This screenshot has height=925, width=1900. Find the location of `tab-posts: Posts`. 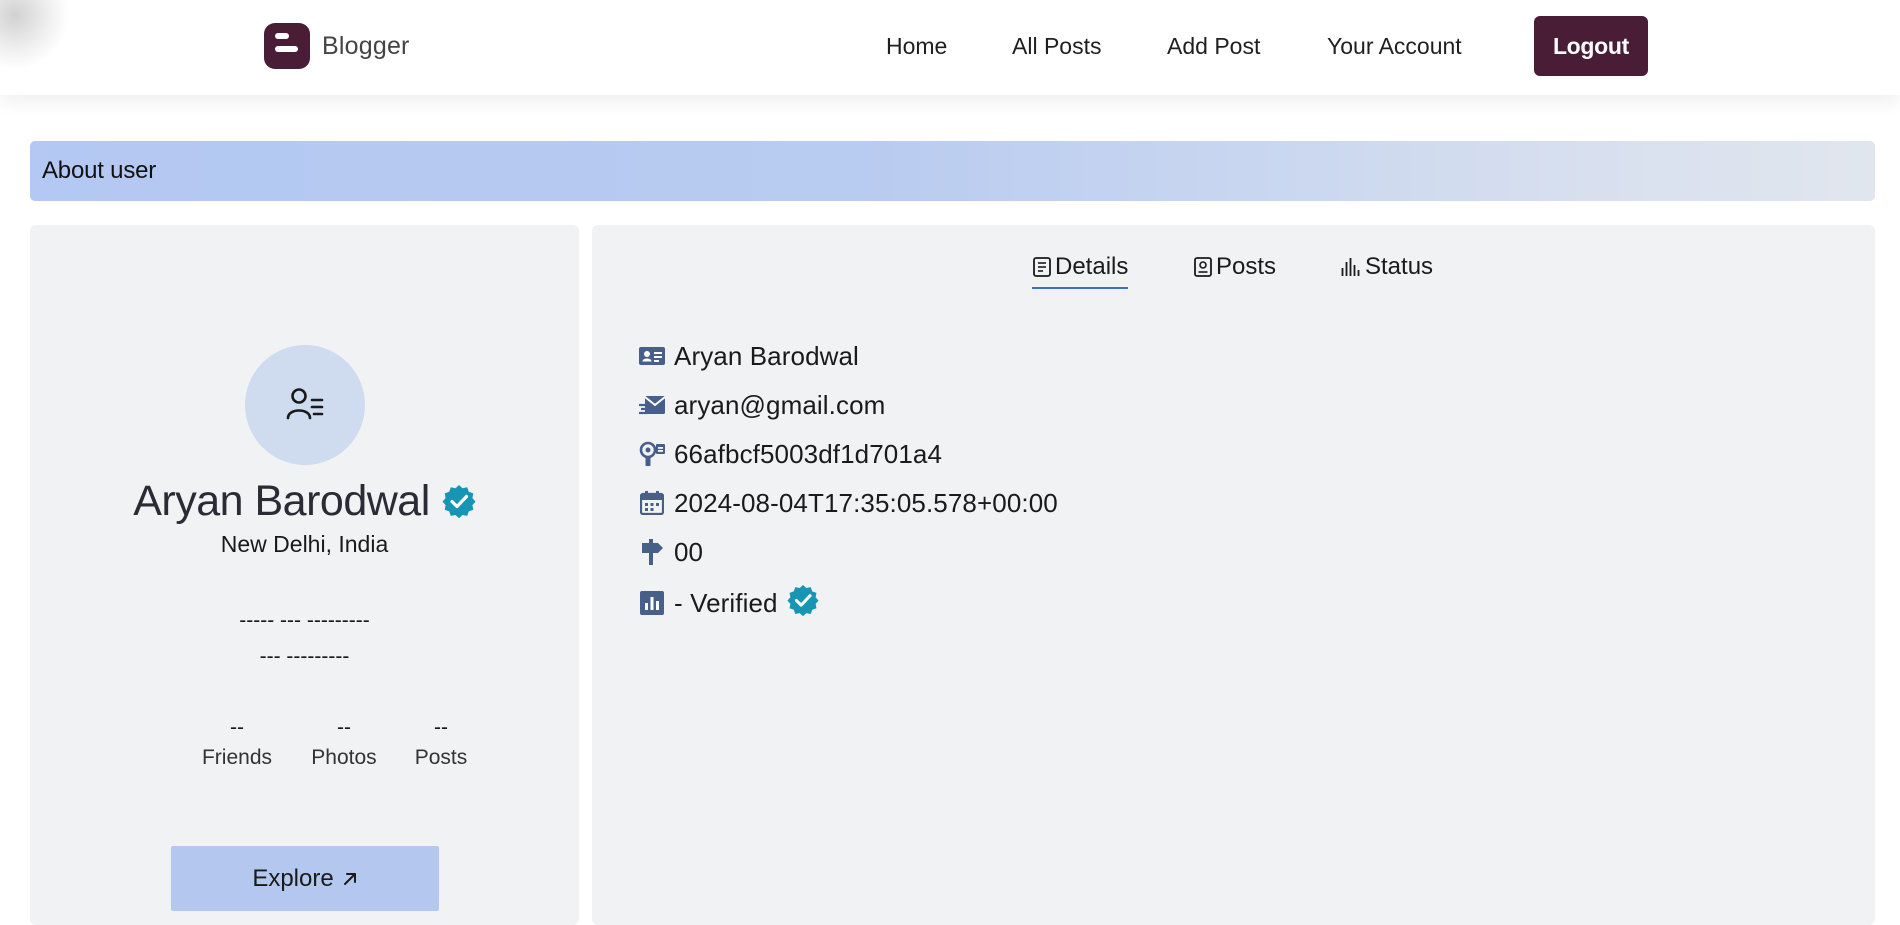

tab-posts: Posts is located at coordinates (1234, 267).